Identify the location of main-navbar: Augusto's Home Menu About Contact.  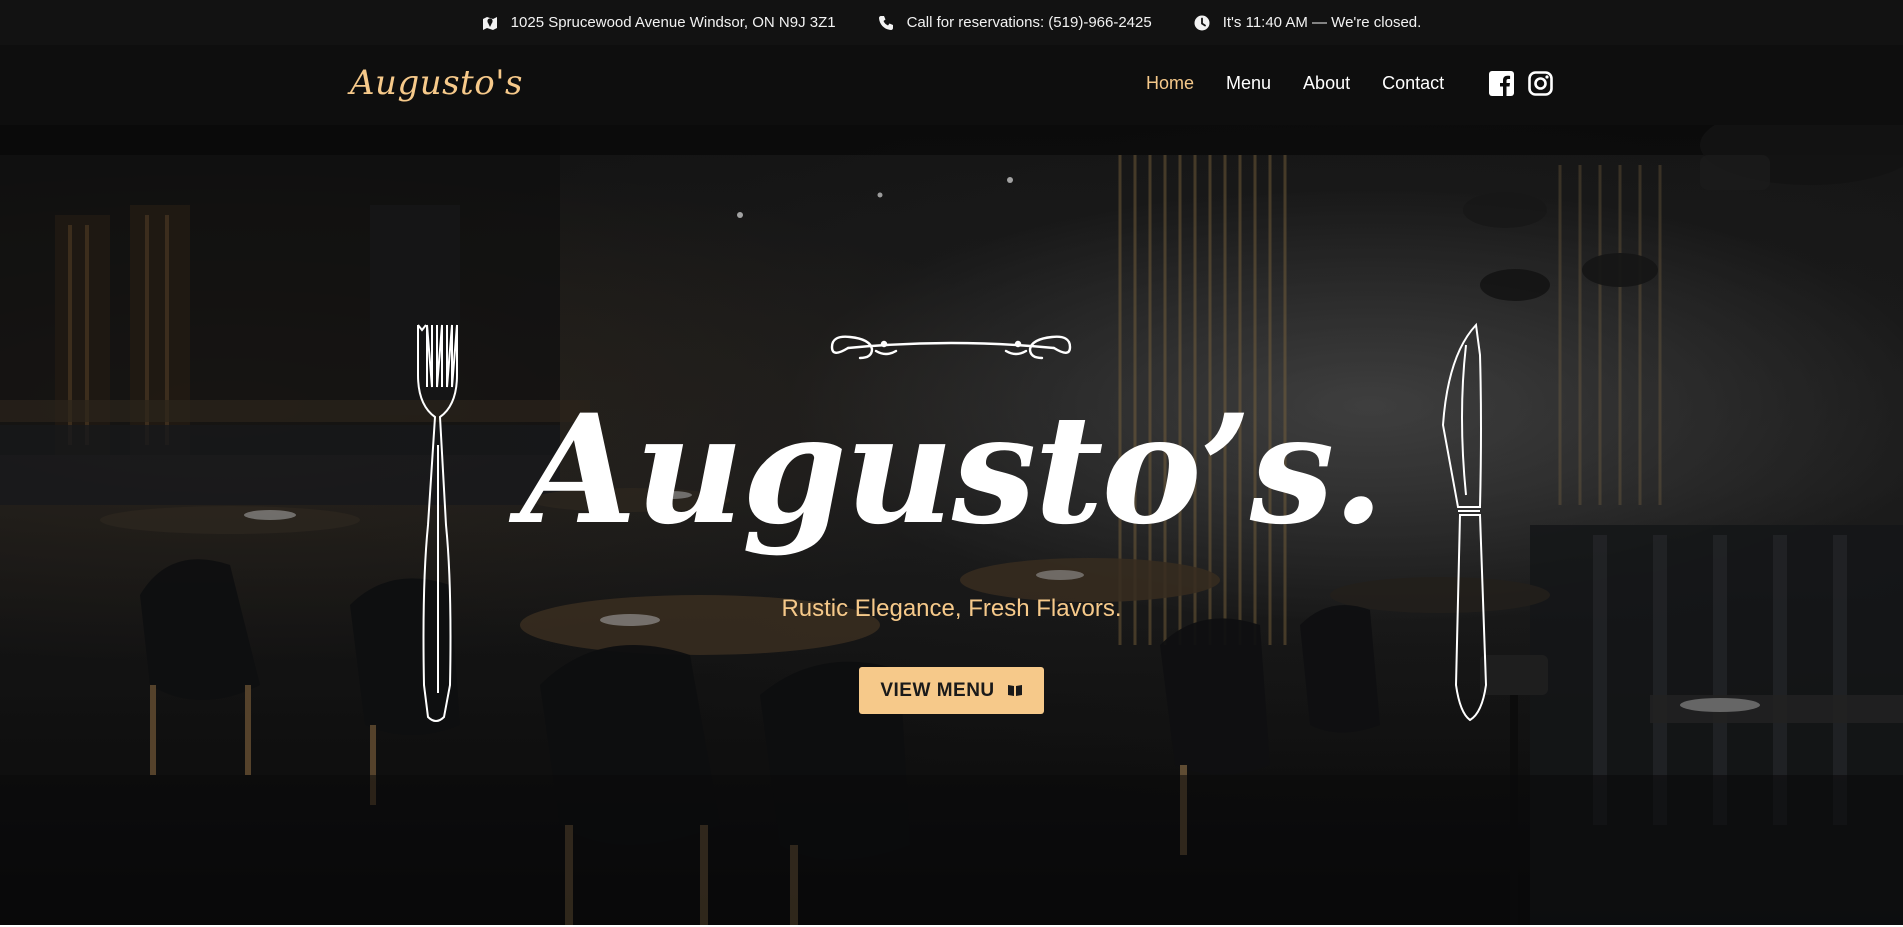
(951, 85).